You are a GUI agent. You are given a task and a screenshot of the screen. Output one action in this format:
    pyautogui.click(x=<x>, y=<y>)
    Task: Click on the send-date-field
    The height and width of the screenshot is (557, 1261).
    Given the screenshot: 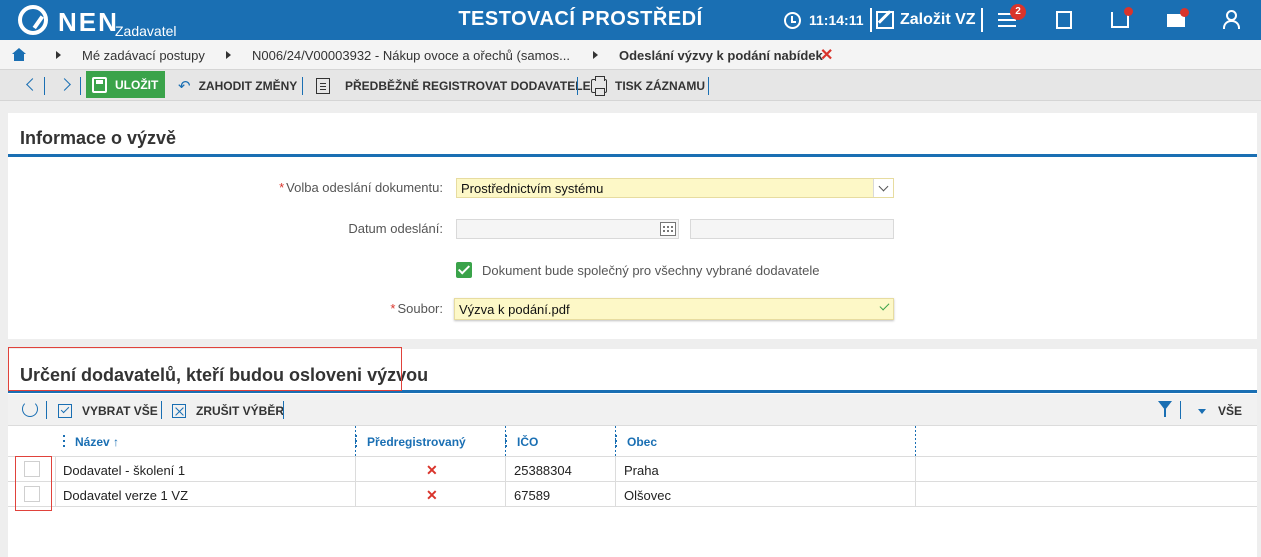 What is the action you would take?
    pyautogui.click(x=567, y=229)
    